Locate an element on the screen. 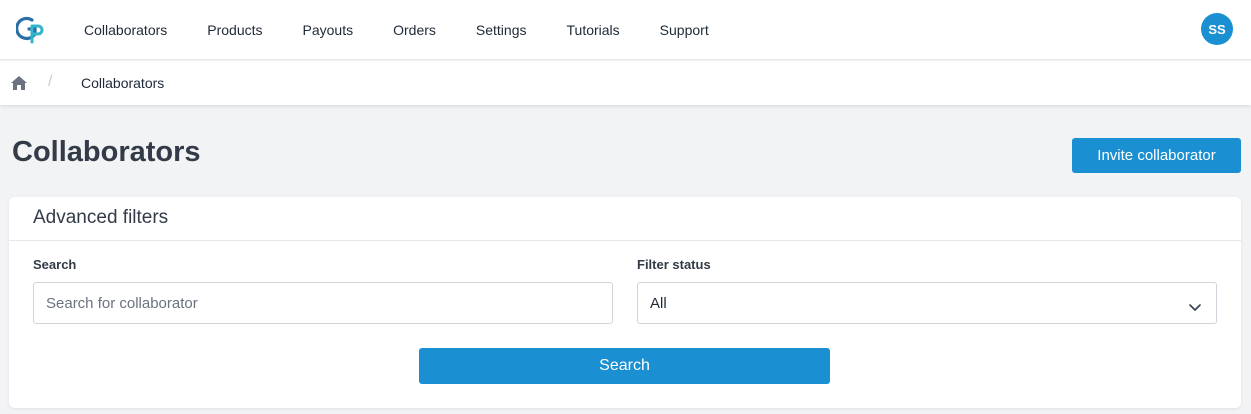 The width and height of the screenshot is (1251, 414). nav-item-tutorials: Tutorials is located at coordinates (593, 30).